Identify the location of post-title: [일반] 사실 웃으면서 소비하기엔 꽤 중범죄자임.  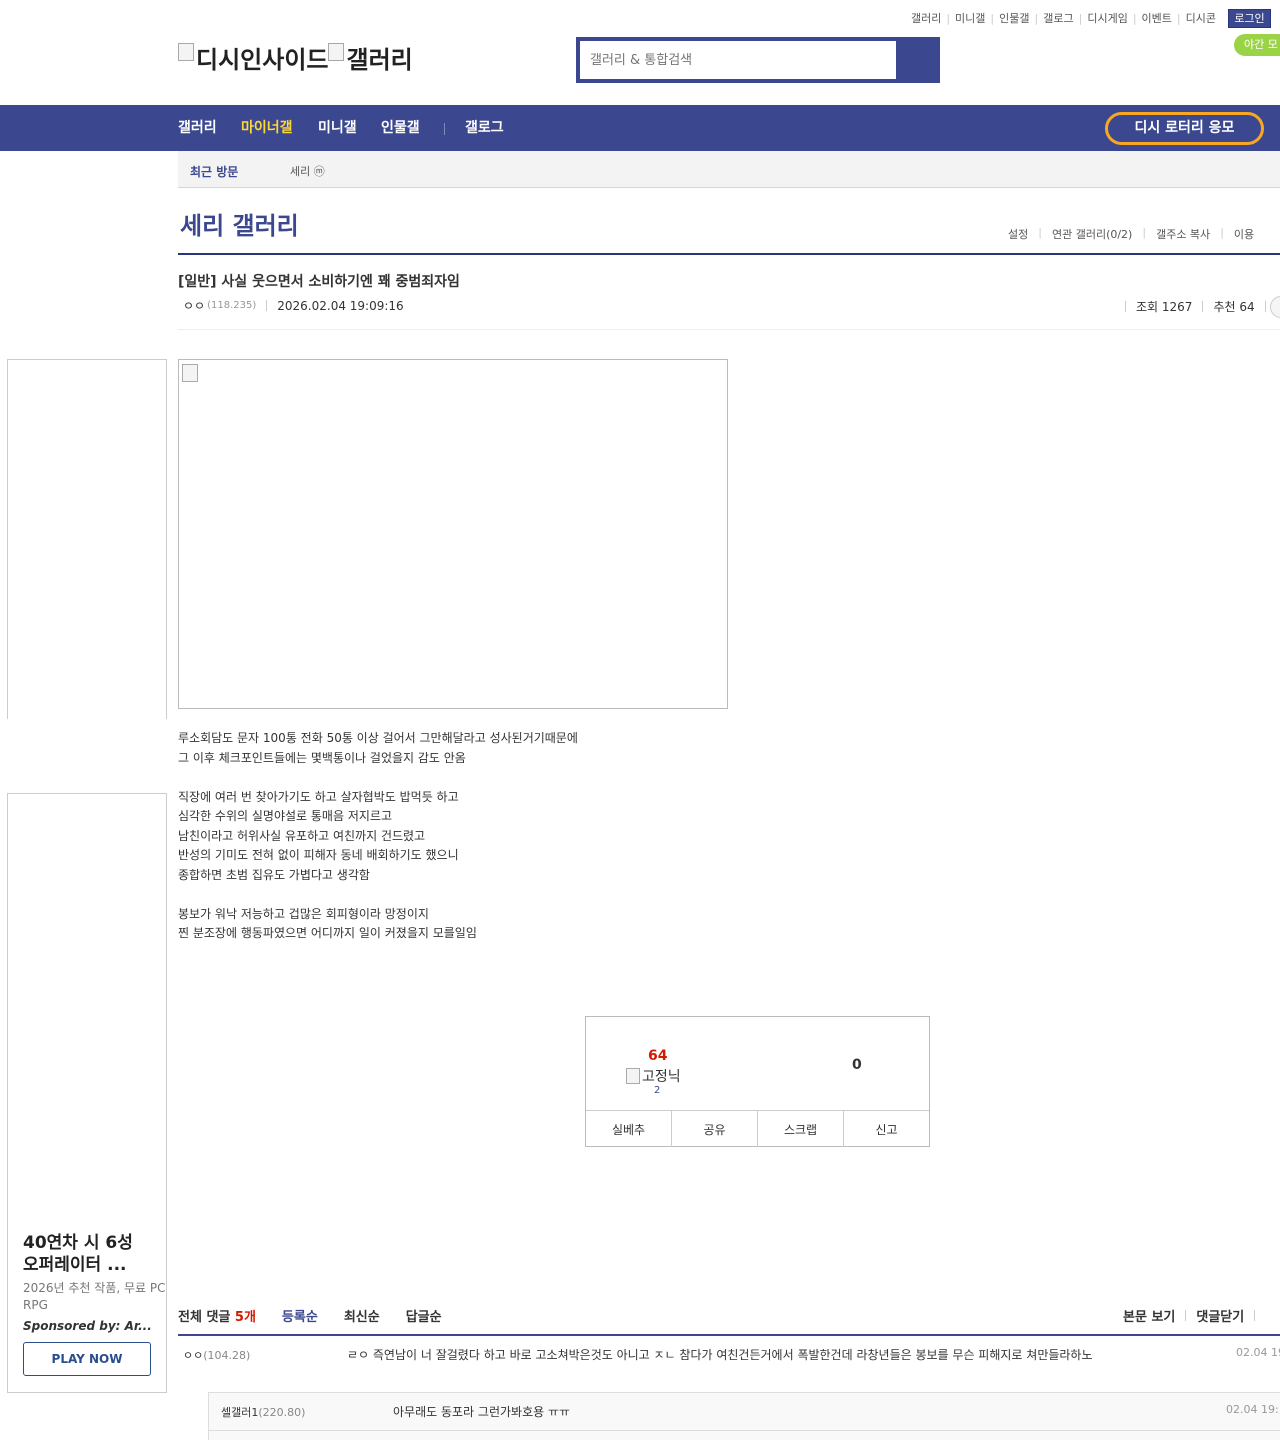
(319, 282).